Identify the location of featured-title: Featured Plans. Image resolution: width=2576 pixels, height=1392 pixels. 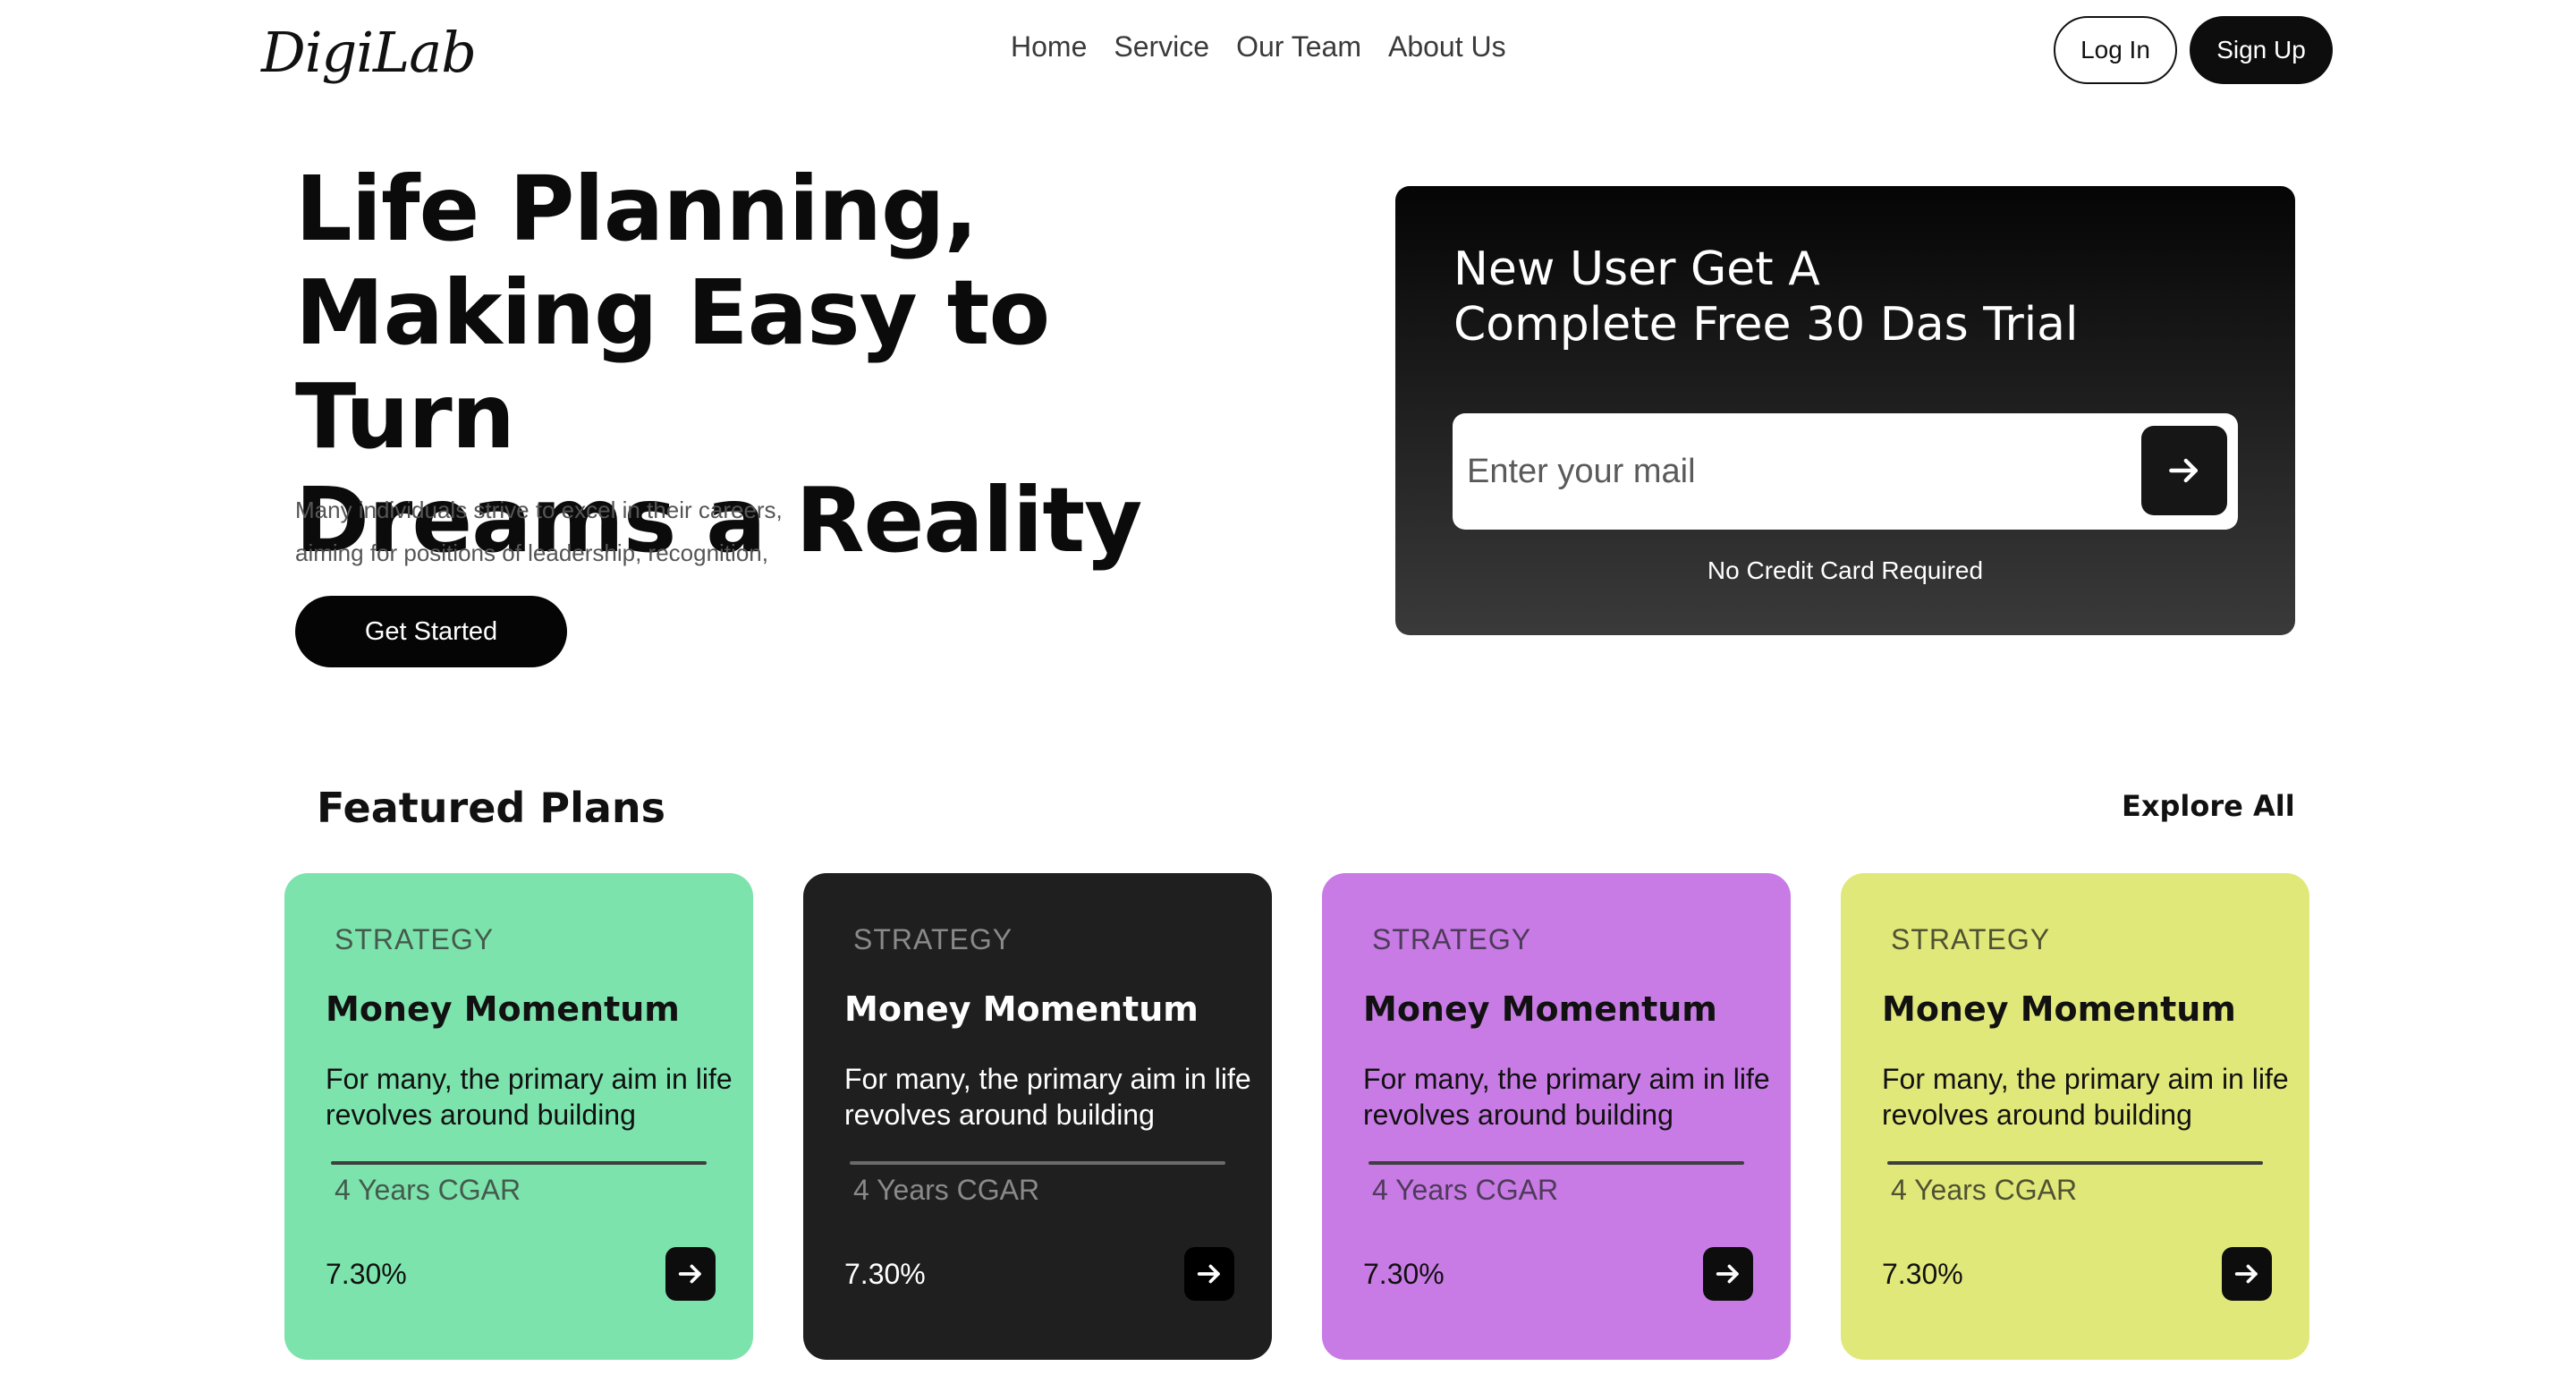
(491, 808).